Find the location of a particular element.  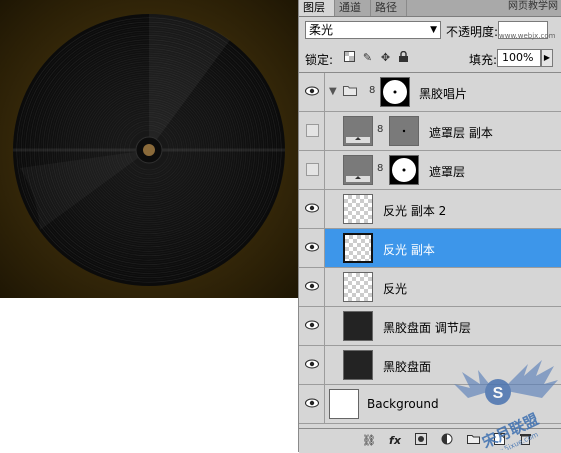

blend-mode-select: 柔光 ▼ is located at coordinates (373, 30).